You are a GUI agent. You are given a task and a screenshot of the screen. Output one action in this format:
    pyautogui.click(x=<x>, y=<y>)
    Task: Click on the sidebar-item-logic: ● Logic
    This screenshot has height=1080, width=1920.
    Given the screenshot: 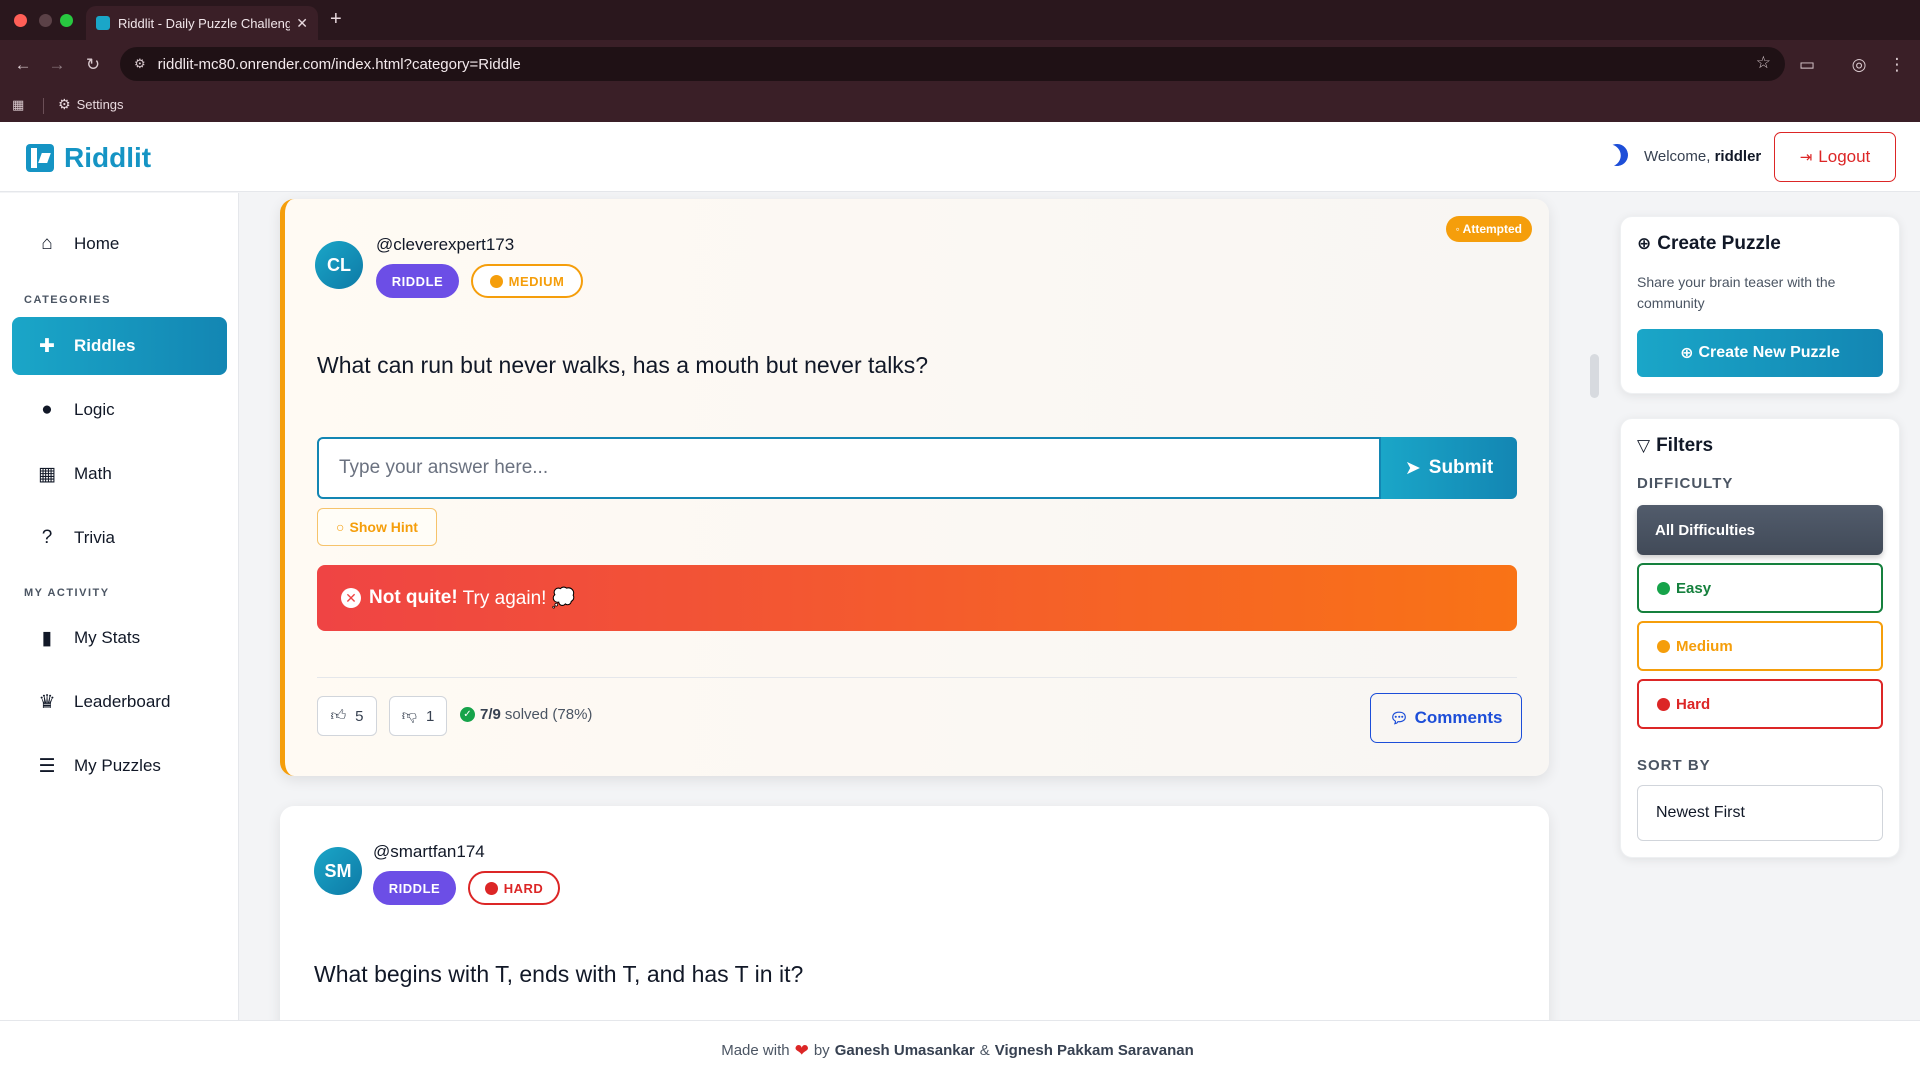 What is the action you would take?
    pyautogui.click(x=119, y=410)
    